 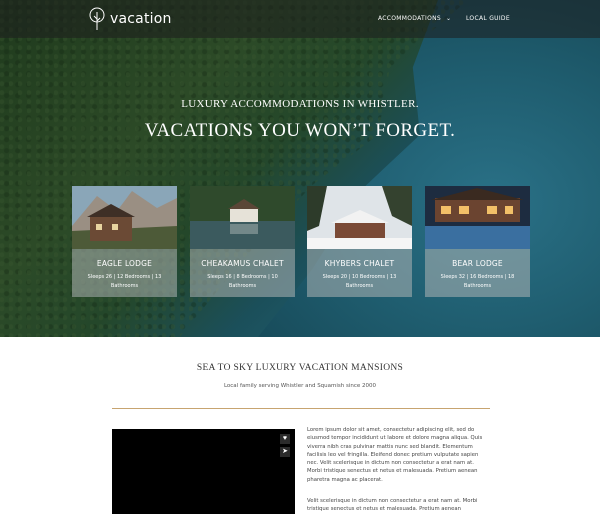 I want to click on hero-subtitle: LUXURY ACCOMMODATIONS IN WHISTLER., so click(x=300, y=104).